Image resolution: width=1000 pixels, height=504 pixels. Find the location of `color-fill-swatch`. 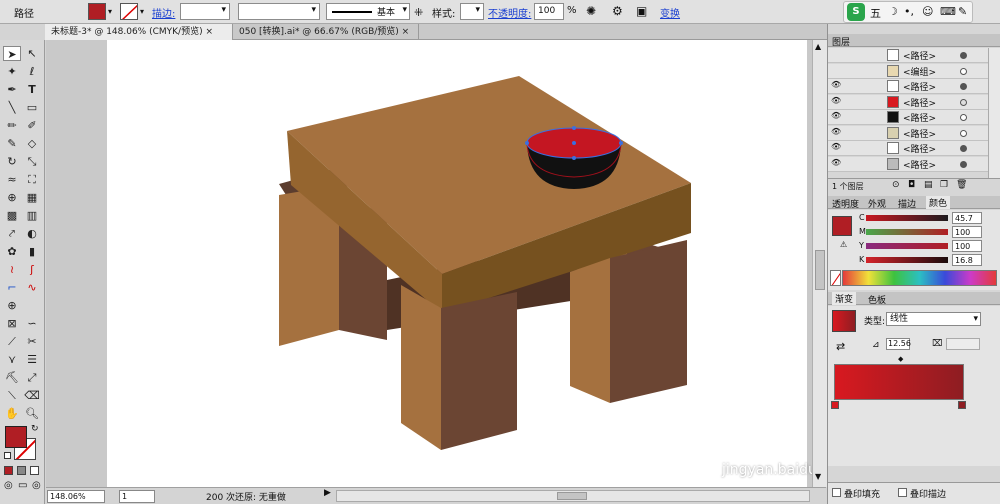

color-fill-swatch is located at coordinates (842, 226).